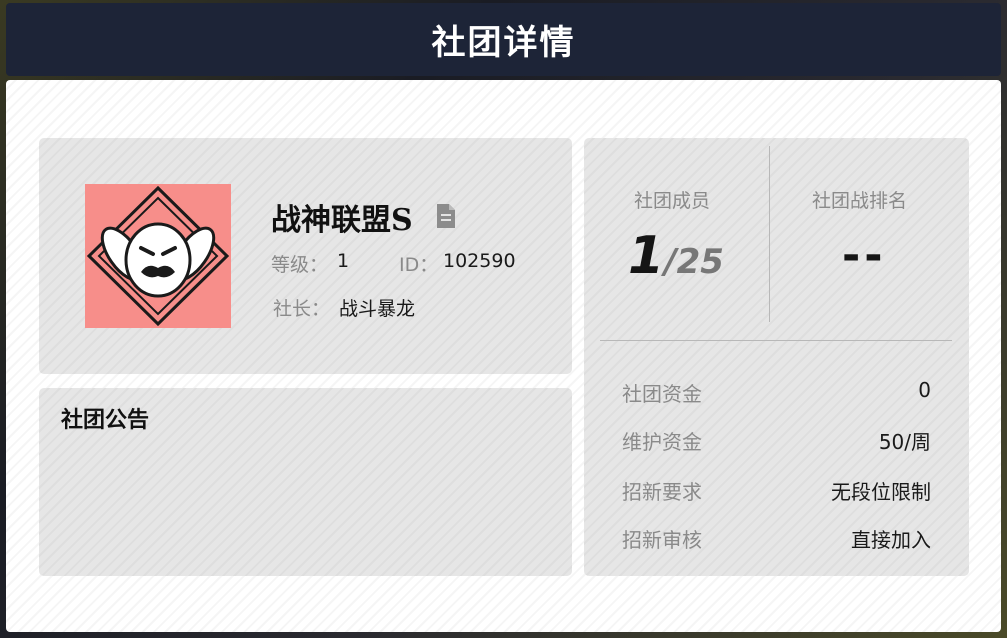 This screenshot has width=1007, height=638. What do you see at coordinates (503, 43) in the screenshot?
I see `page-title: 社团详情` at bounding box center [503, 43].